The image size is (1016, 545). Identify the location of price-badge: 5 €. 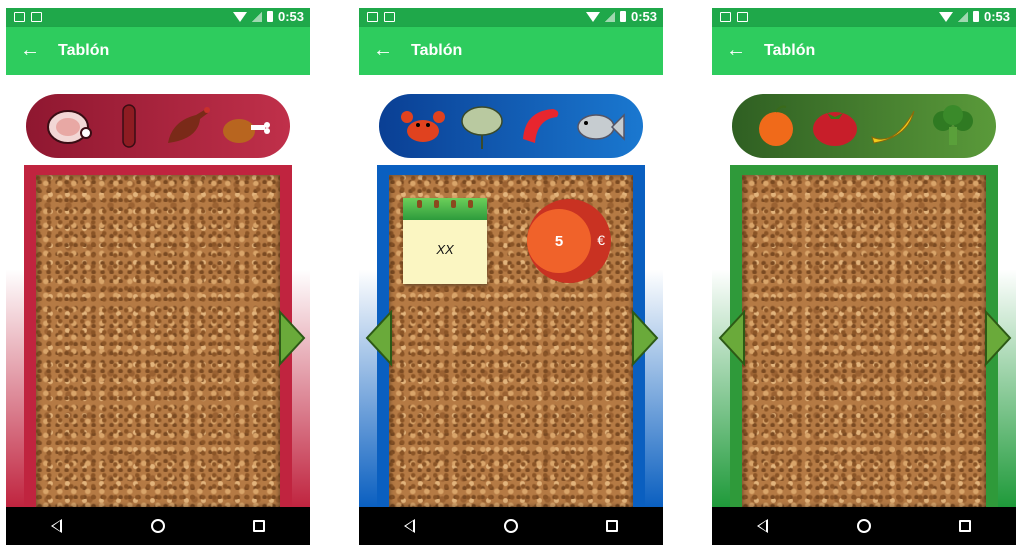
(569, 241).